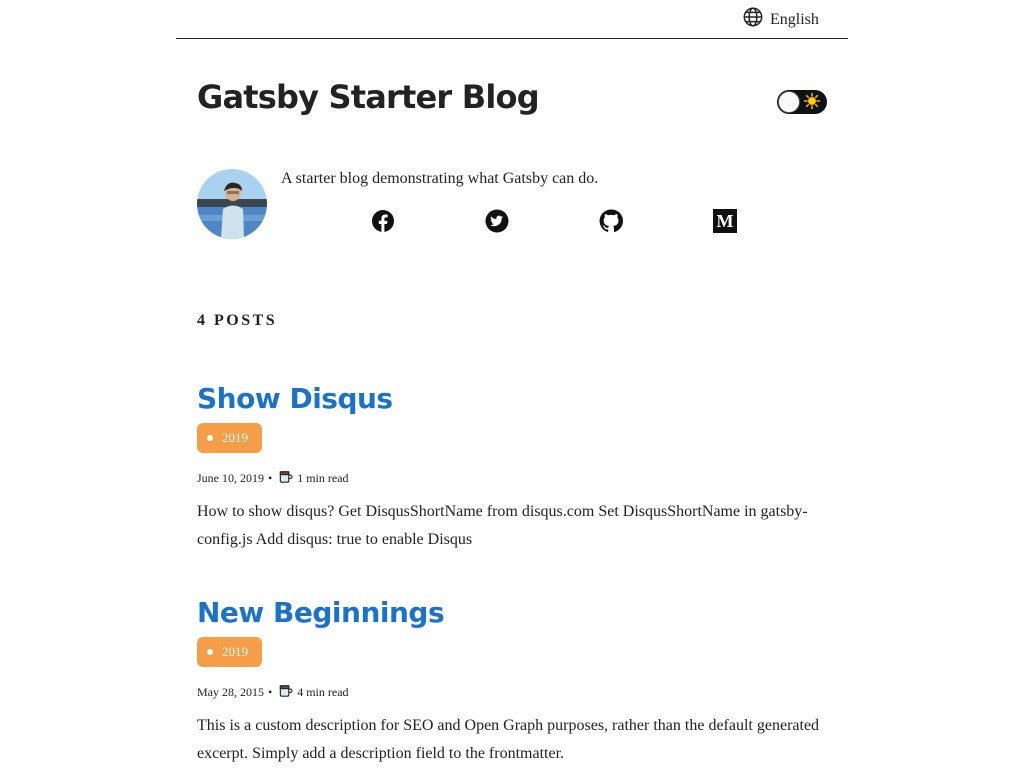 The image size is (1024, 768). I want to click on post-date: May 28, 2015, so click(230, 692).